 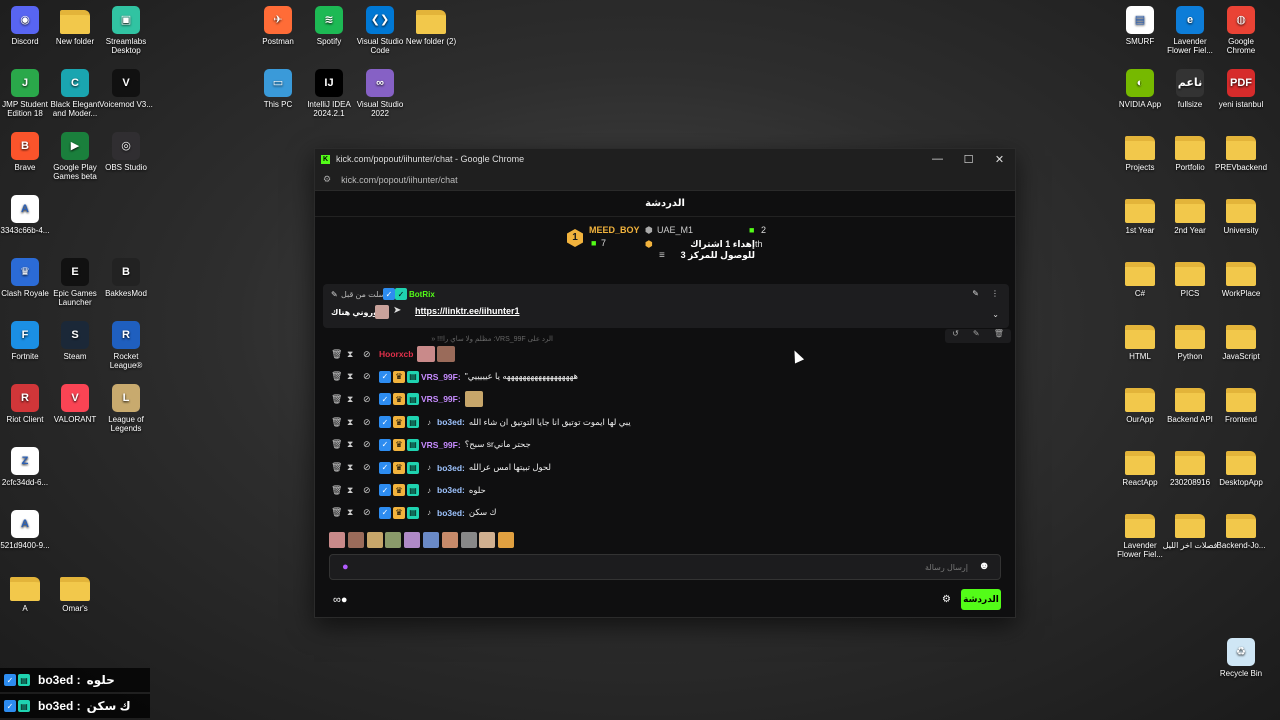 What do you see at coordinates (665, 567) in the screenshot?
I see `chat-input-box: ● إرسال رسالة ☻` at bounding box center [665, 567].